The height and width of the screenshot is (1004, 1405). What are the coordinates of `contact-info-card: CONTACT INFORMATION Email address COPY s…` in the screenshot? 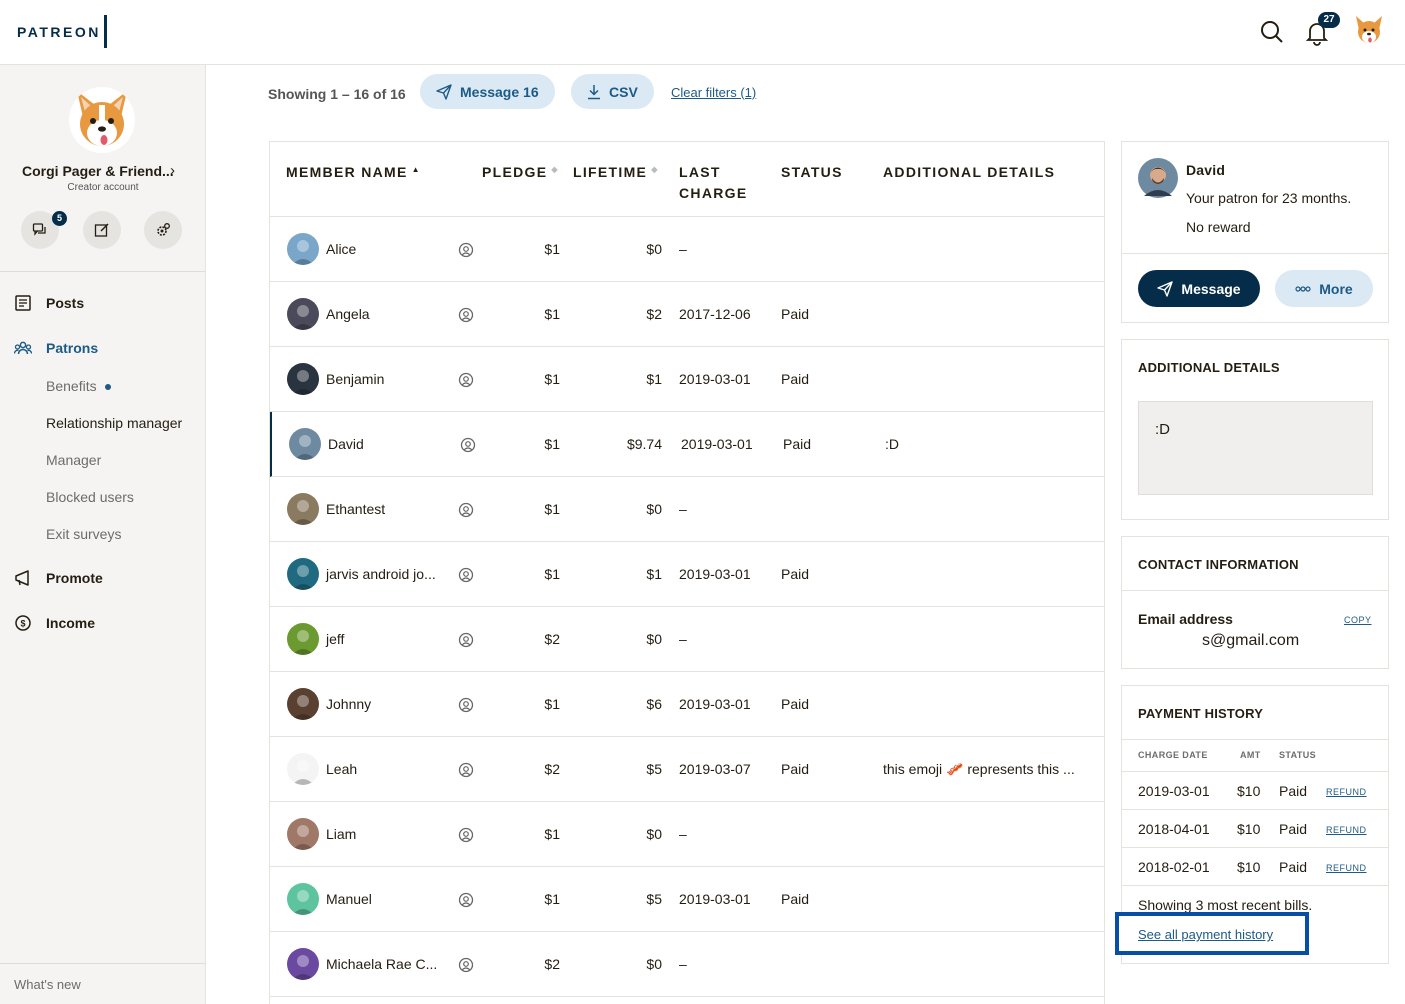 It's located at (1255, 602).